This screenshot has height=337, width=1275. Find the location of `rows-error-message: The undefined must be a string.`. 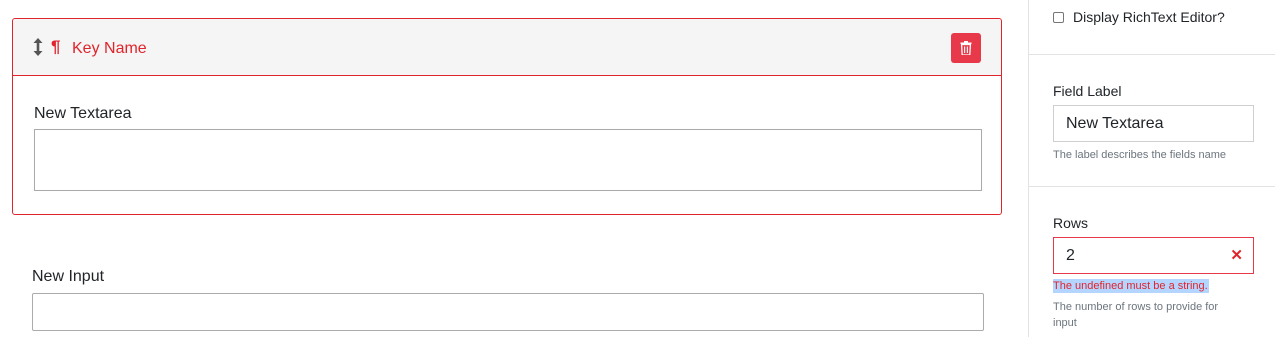

rows-error-message: The undefined must be a string. is located at coordinates (1131, 286).